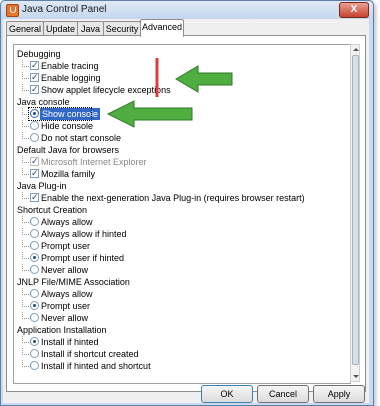 The height and width of the screenshot is (406, 380). I want to click on scroll-up-arrow-icon, so click(356, 49).